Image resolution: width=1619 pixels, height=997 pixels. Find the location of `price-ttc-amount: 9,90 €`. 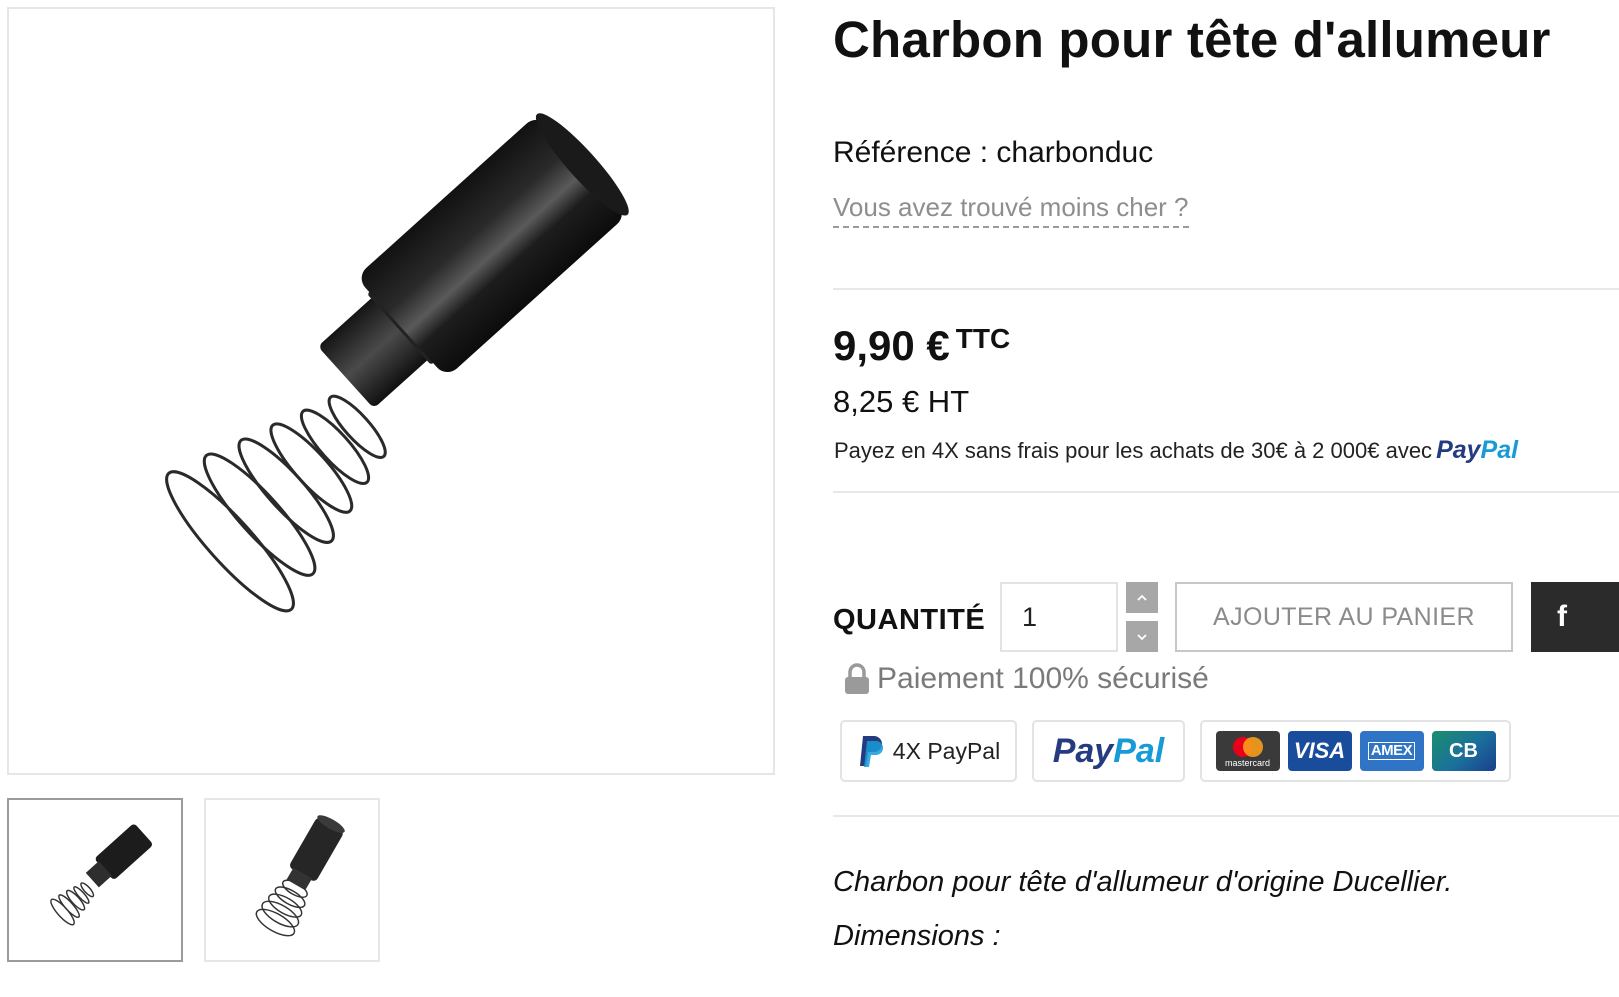

price-ttc-amount: 9,90 € is located at coordinates (891, 345).